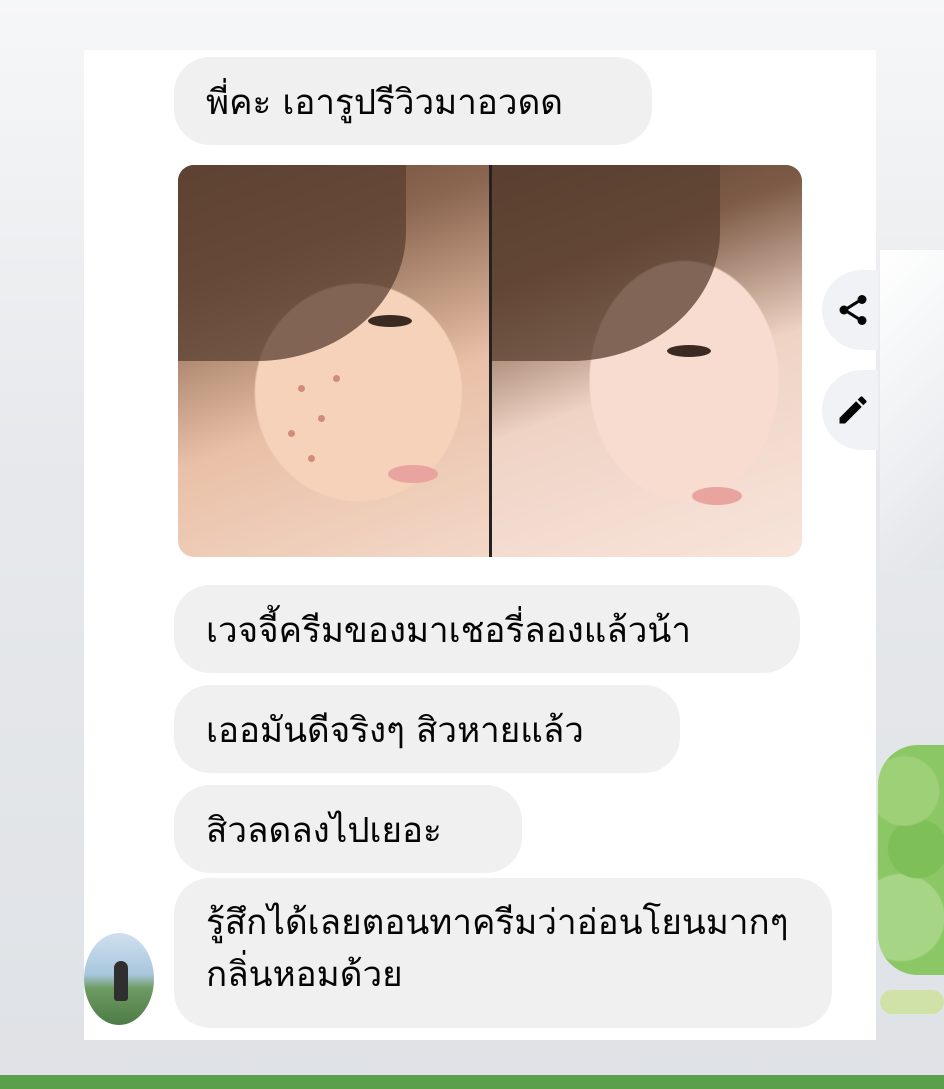 This screenshot has height=1089, width=944. What do you see at coordinates (487, 629) in the screenshot?
I see `message-bubble: เวจจี้ครีมของมาเชอรี่ลองแล้วน้า` at bounding box center [487, 629].